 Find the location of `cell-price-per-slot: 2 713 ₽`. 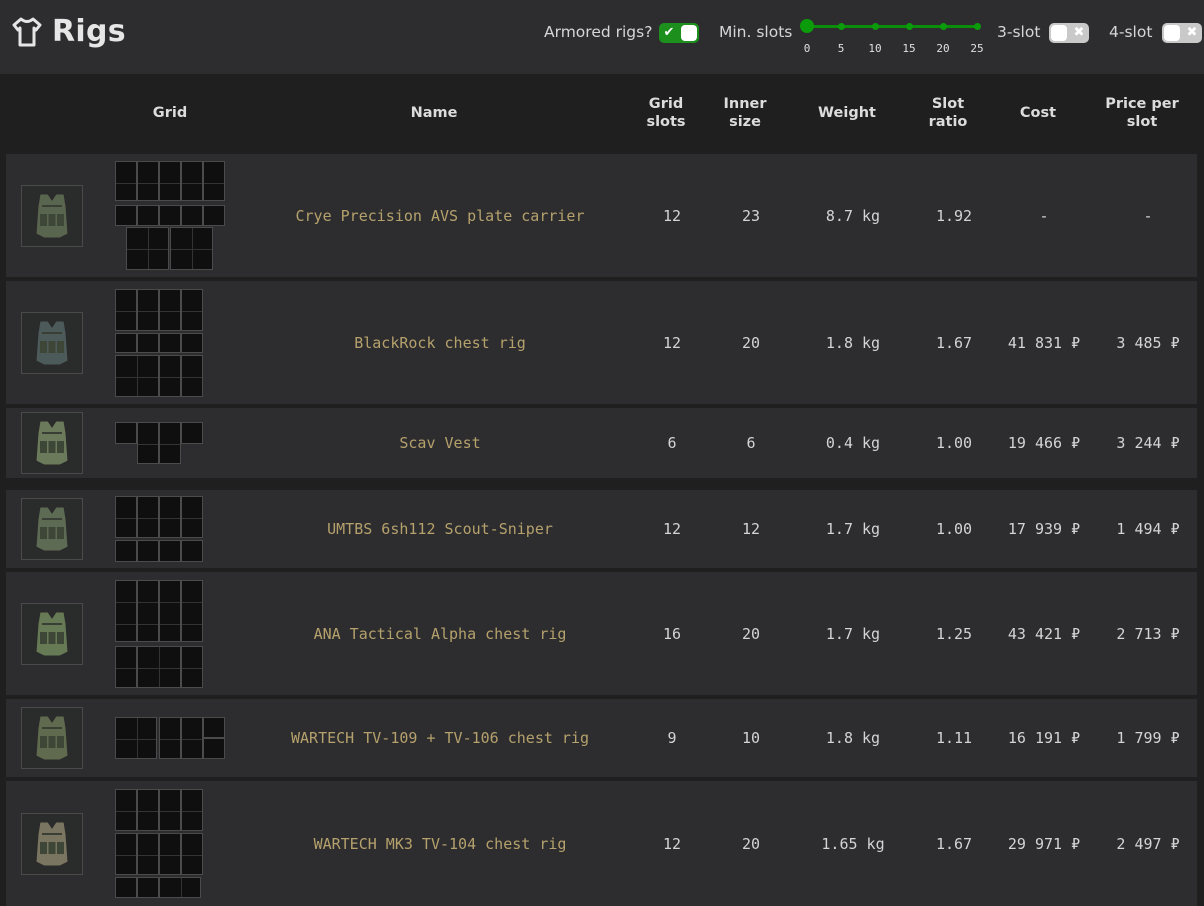

cell-price-per-slot: 2 713 ₽ is located at coordinates (1148, 633).